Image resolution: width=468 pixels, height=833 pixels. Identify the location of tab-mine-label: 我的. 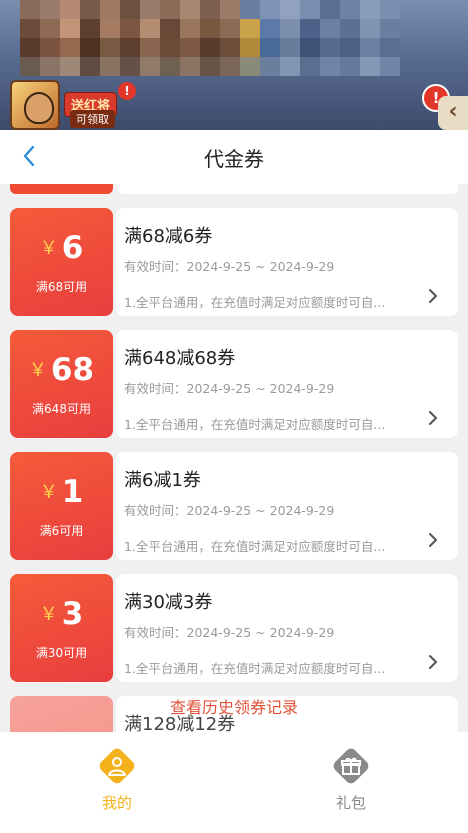
(116, 803).